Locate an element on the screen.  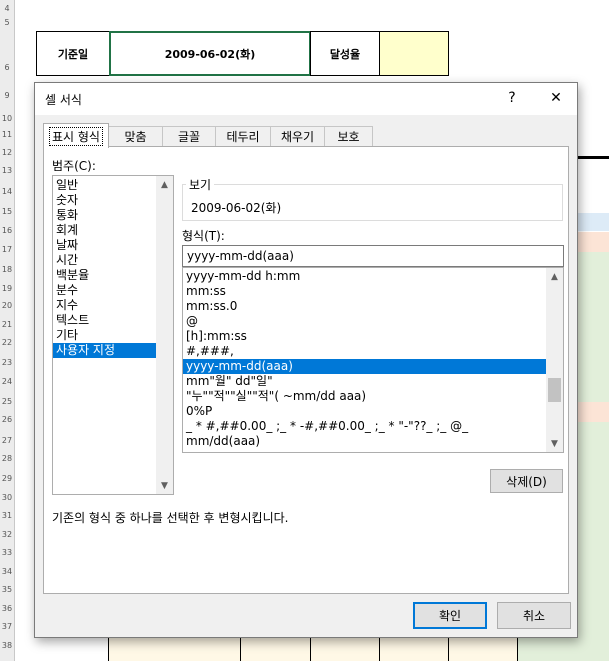
delete-button: 삭제(D) is located at coordinates (526, 481).